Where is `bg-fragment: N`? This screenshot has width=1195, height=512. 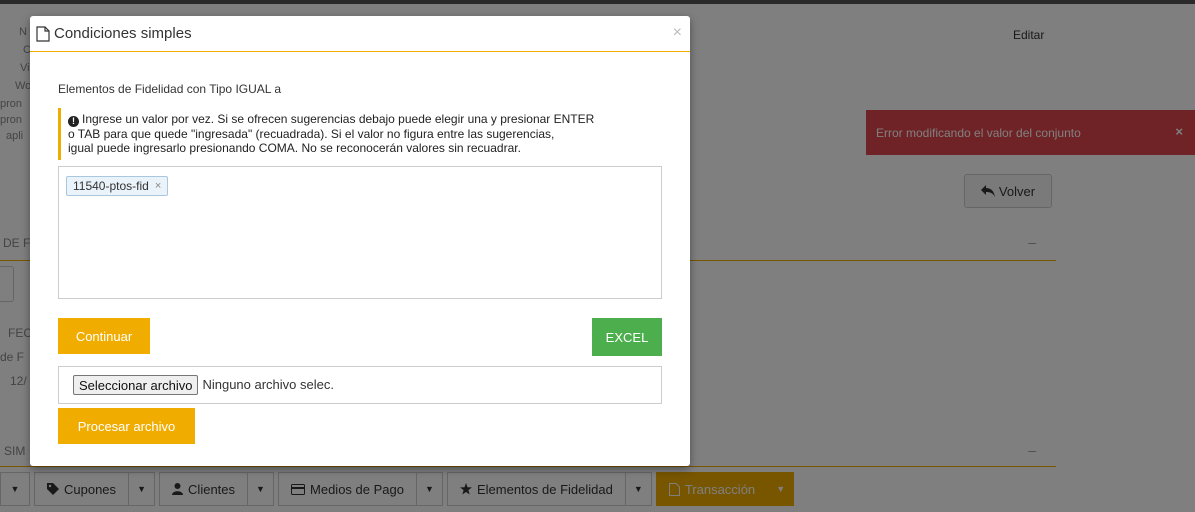 bg-fragment: N is located at coordinates (23, 32).